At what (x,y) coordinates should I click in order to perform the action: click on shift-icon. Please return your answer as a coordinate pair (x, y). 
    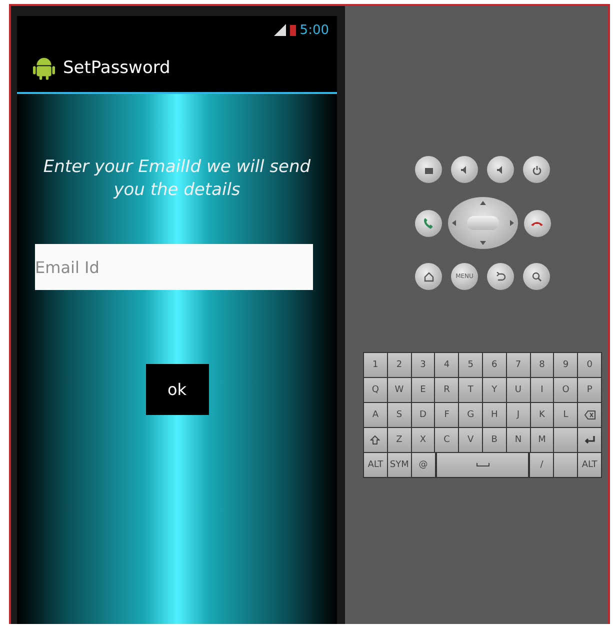
    Looking at the image, I should click on (375, 440).